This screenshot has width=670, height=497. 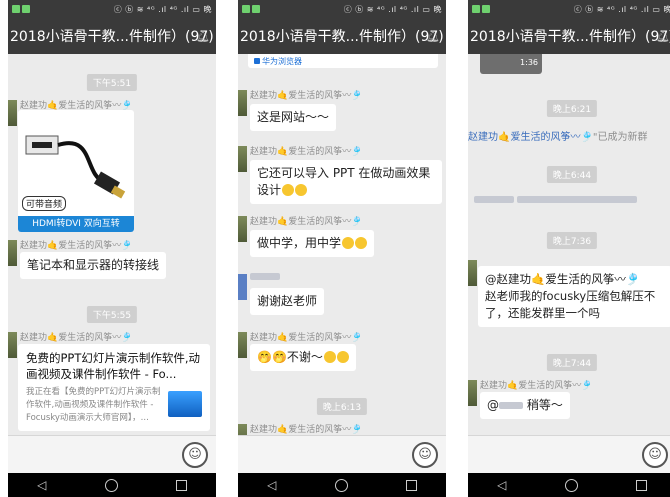 I want to click on video-message: 1:36, so click(x=511, y=64).